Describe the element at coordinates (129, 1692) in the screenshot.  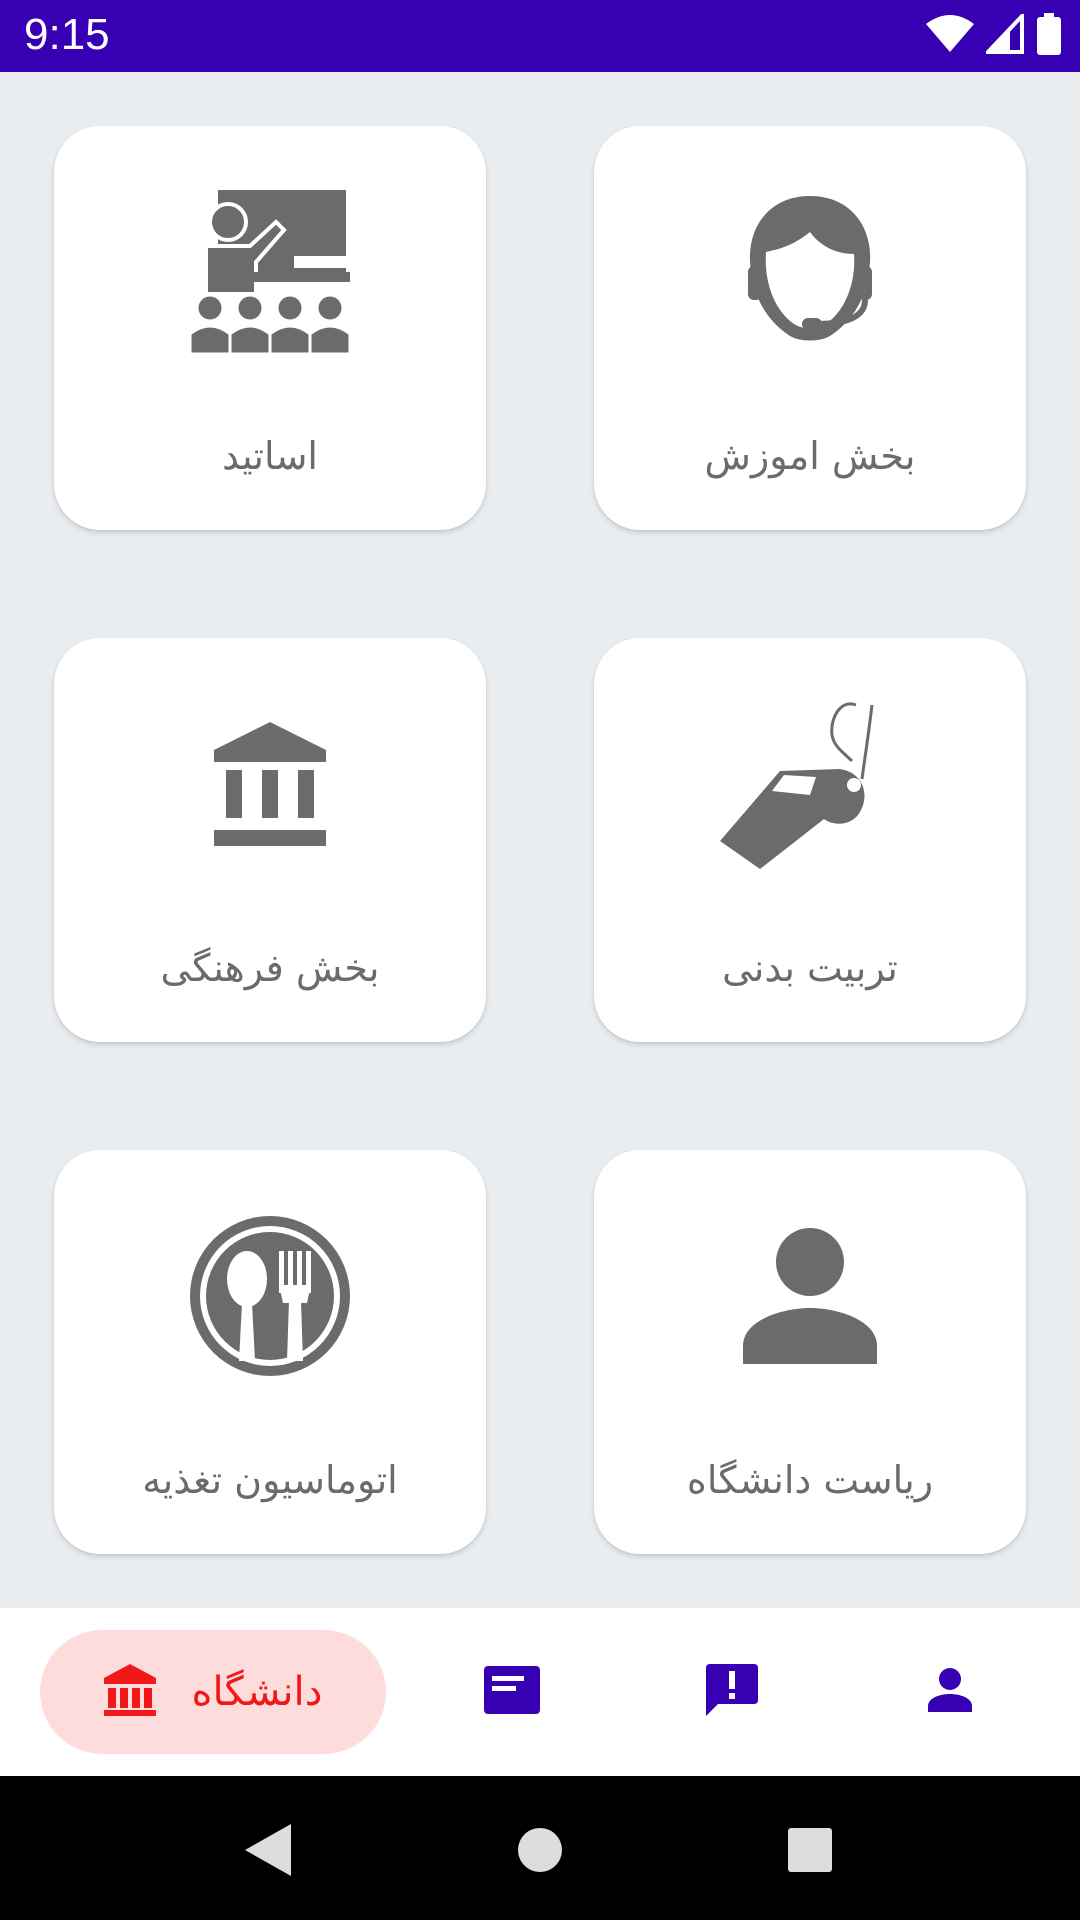
I see `university-icon` at that location.